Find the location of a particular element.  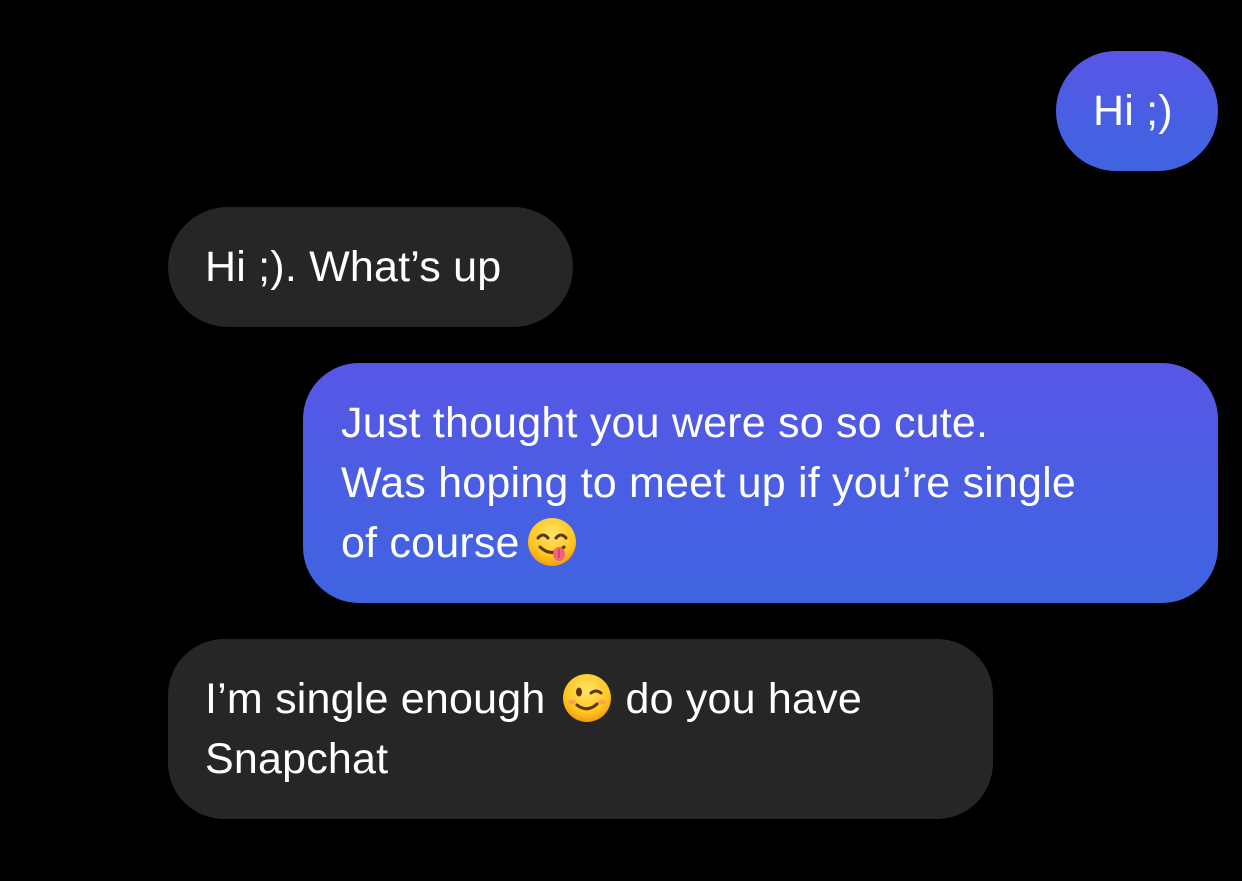

message-text-segment: do you have is located at coordinates (743, 699).